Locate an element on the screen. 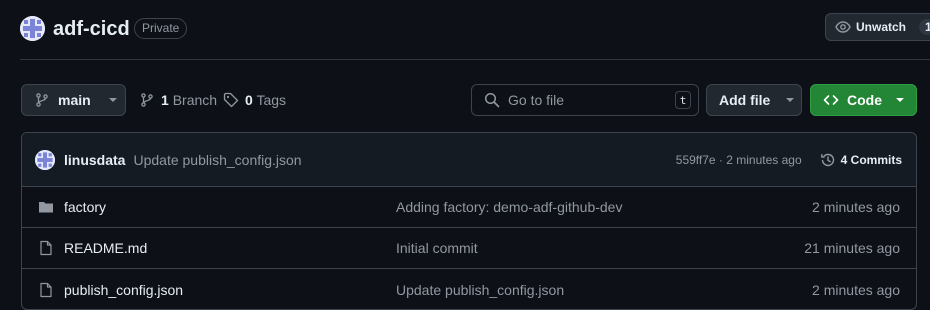  author-avatar is located at coordinates (45, 159).